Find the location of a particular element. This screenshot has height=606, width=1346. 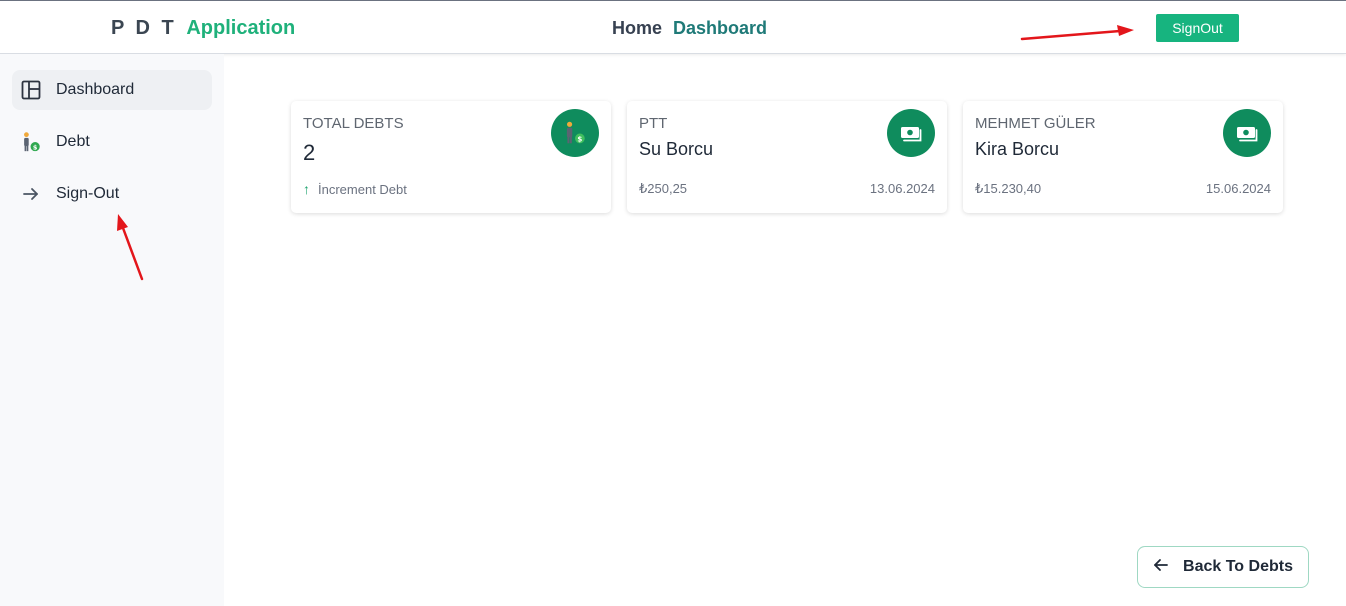

nav-home-link: Home is located at coordinates (637, 28).